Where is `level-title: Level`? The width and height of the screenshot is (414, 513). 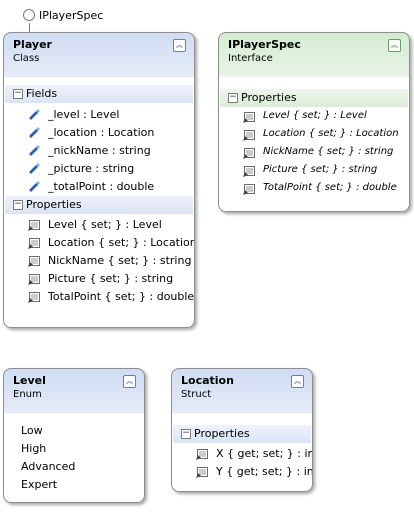
level-title: Level is located at coordinates (29, 380).